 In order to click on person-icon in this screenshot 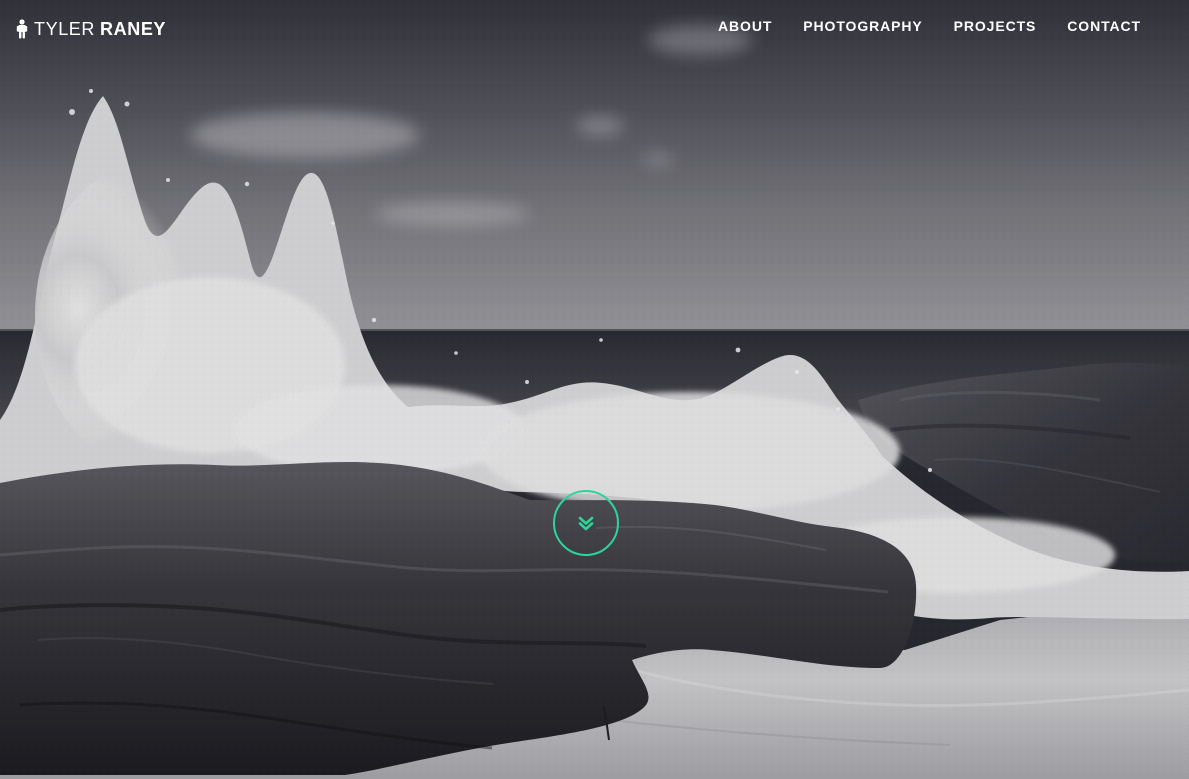, I will do `click(22, 29)`.